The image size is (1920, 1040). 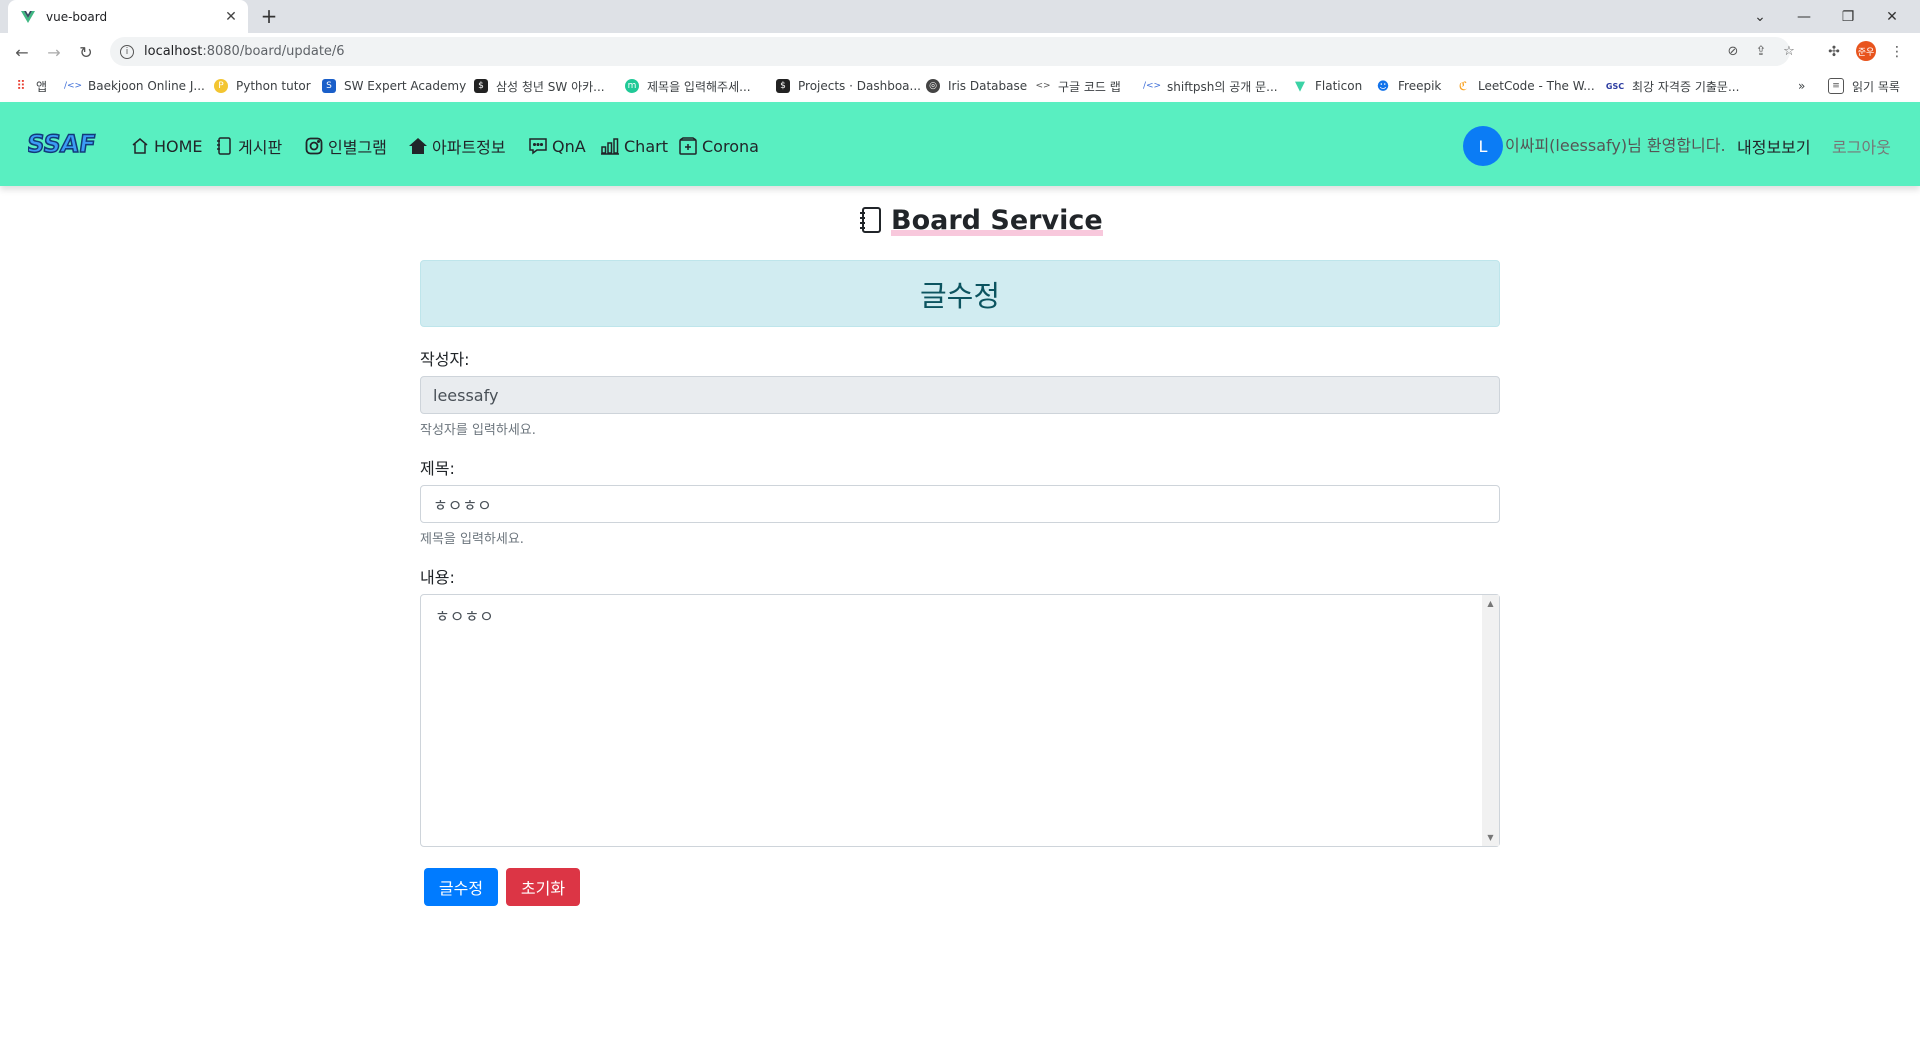 What do you see at coordinates (960, 720) in the screenshot?
I see `content-textarea: ㅎㅇㅎㅇ ▲ ▼` at bounding box center [960, 720].